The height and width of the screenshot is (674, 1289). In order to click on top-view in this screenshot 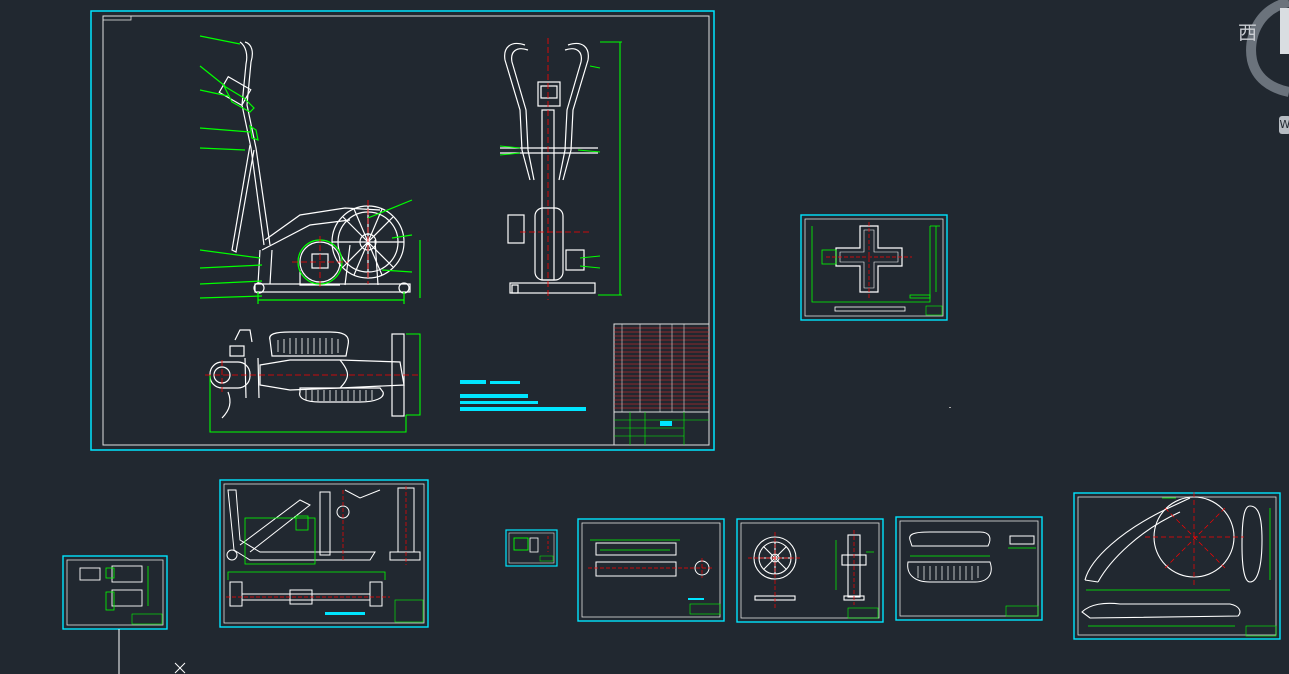, I will do `click(307, 374)`.